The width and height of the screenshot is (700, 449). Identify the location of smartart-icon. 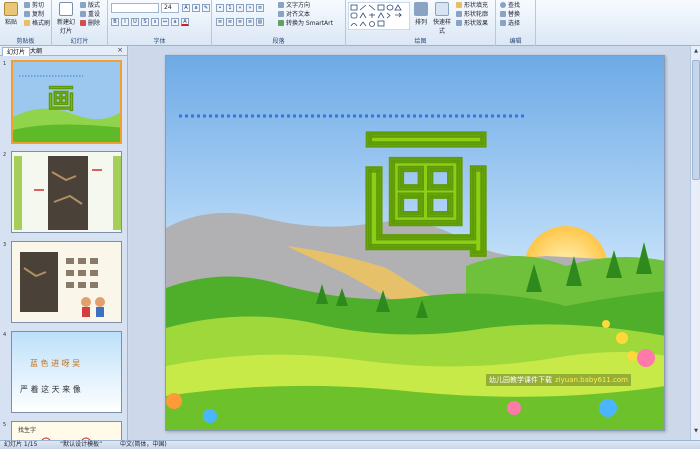
(281, 23).